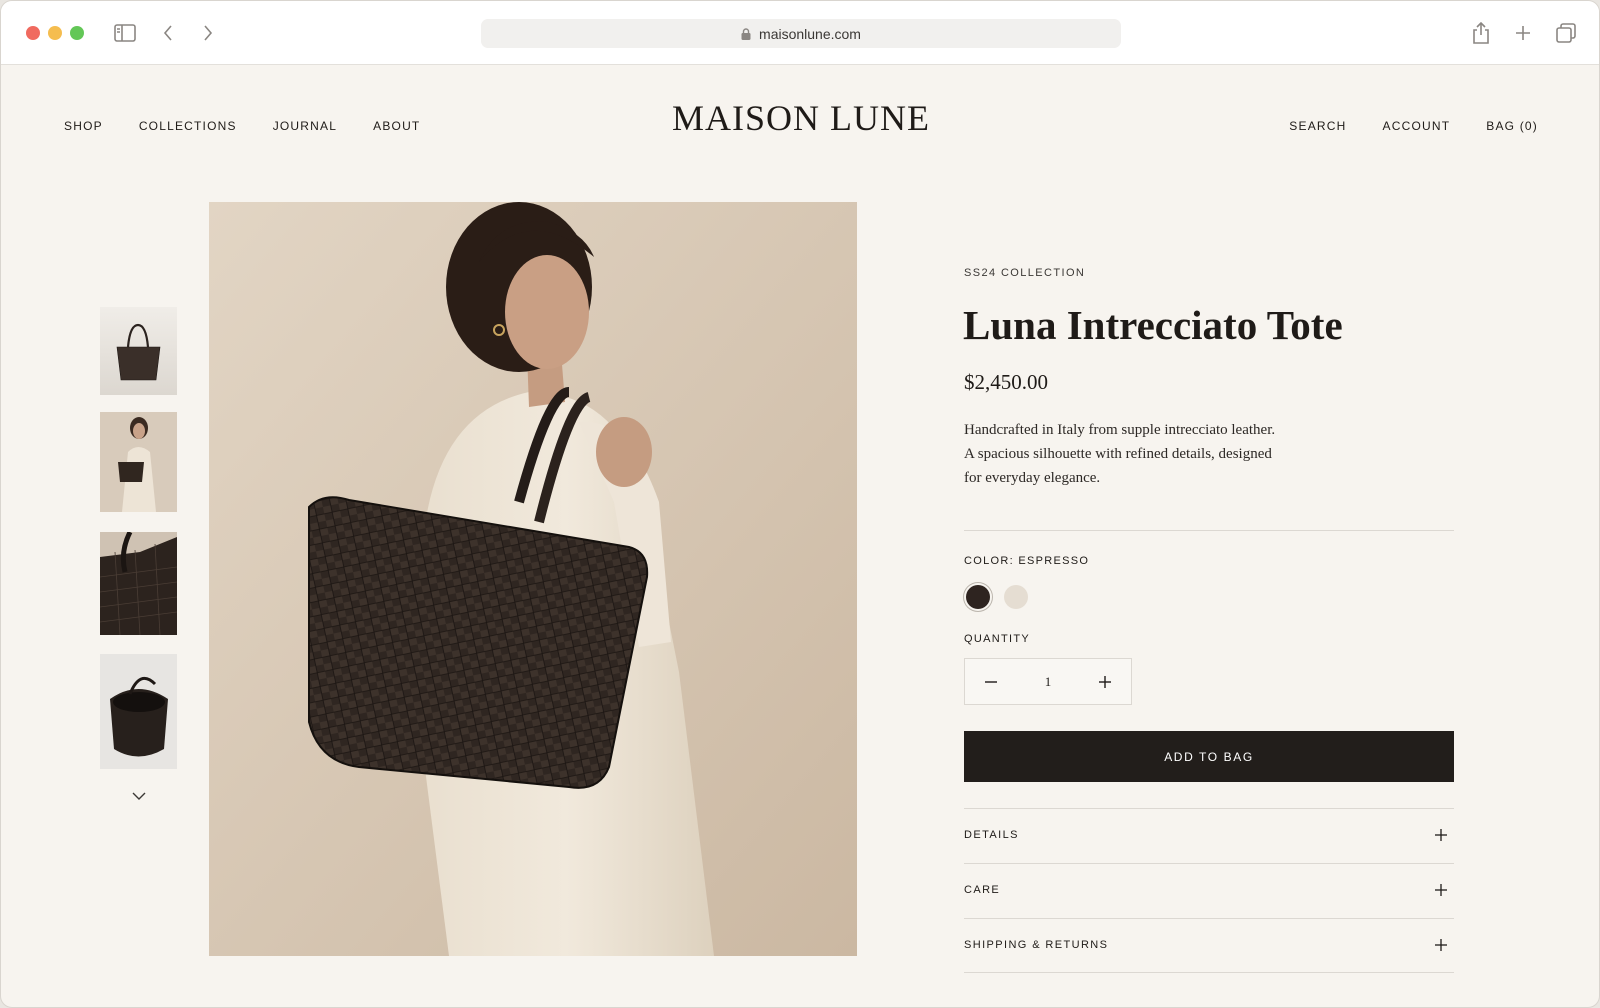  I want to click on increase-quantity-button, so click(1105, 681).